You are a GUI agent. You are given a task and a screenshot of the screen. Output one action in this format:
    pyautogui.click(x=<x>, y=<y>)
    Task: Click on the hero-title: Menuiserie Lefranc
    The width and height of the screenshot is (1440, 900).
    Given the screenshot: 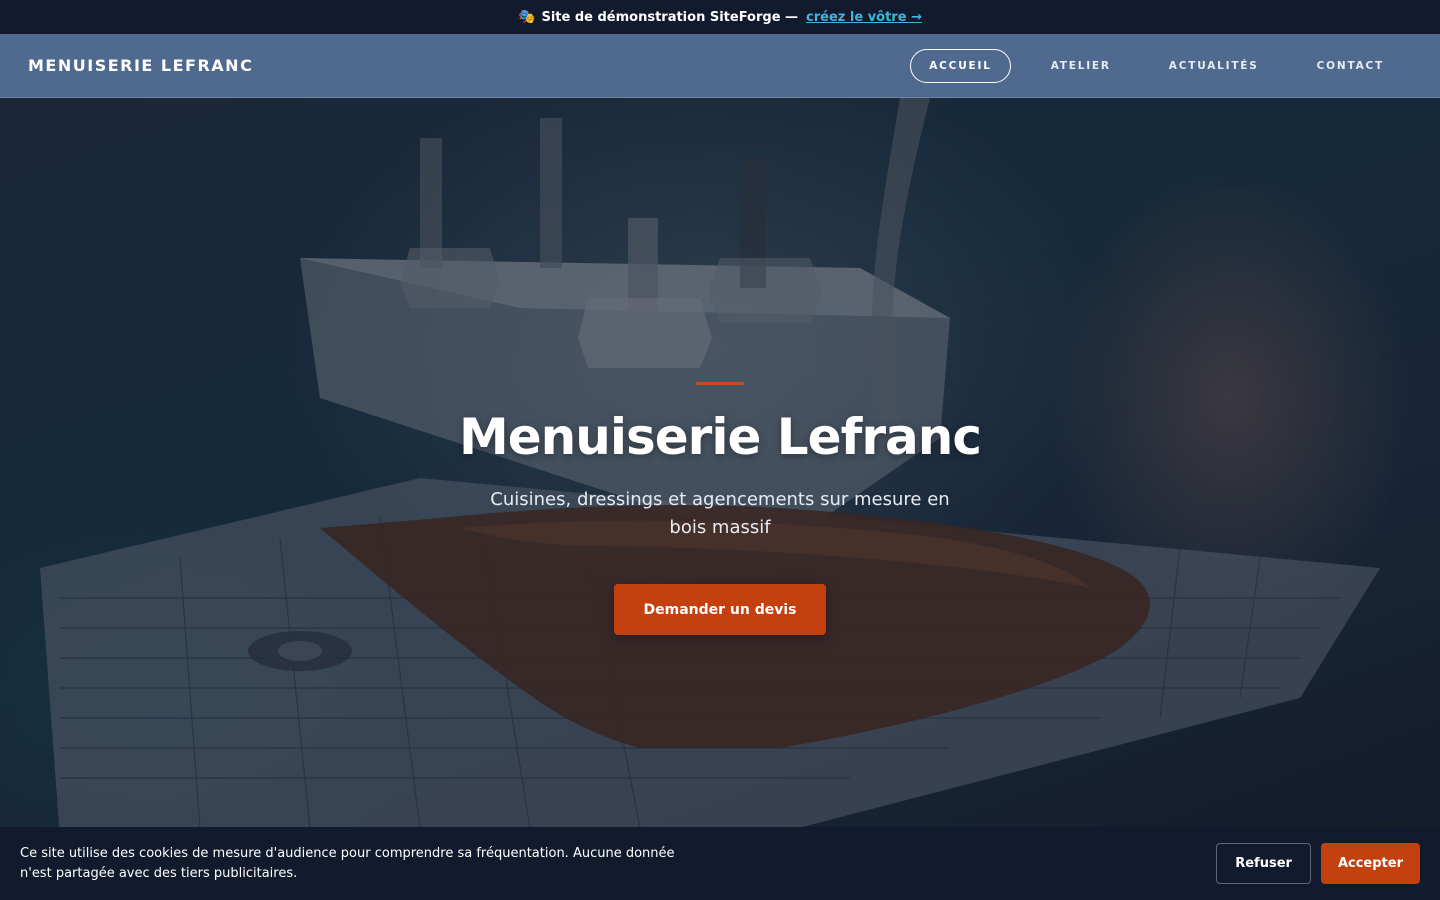 What is the action you would take?
    pyautogui.click(x=720, y=437)
    